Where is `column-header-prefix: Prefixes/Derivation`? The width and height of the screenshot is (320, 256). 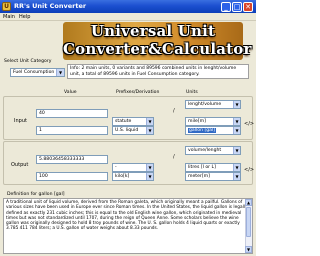 column-header-prefix: Prefixes/Derivation is located at coordinates (138, 92).